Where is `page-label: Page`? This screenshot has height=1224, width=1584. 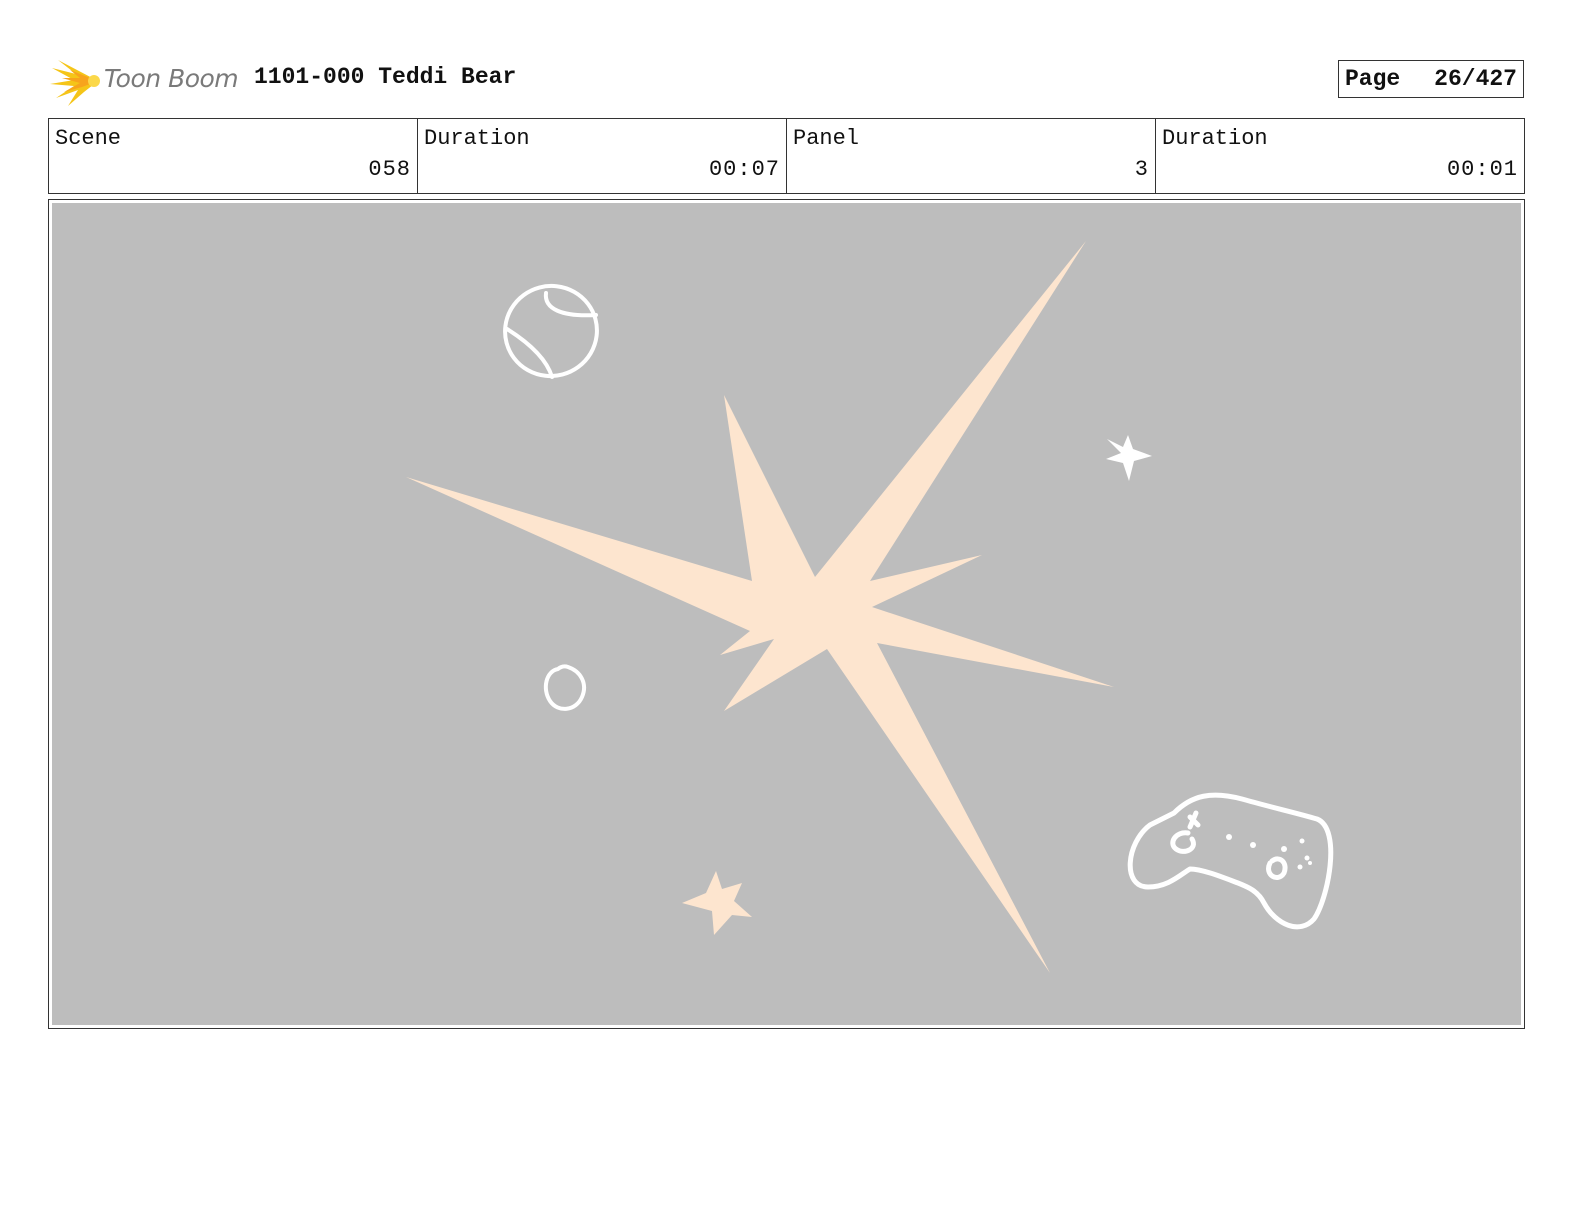
page-label: Page is located at coordinates (1373, 79).